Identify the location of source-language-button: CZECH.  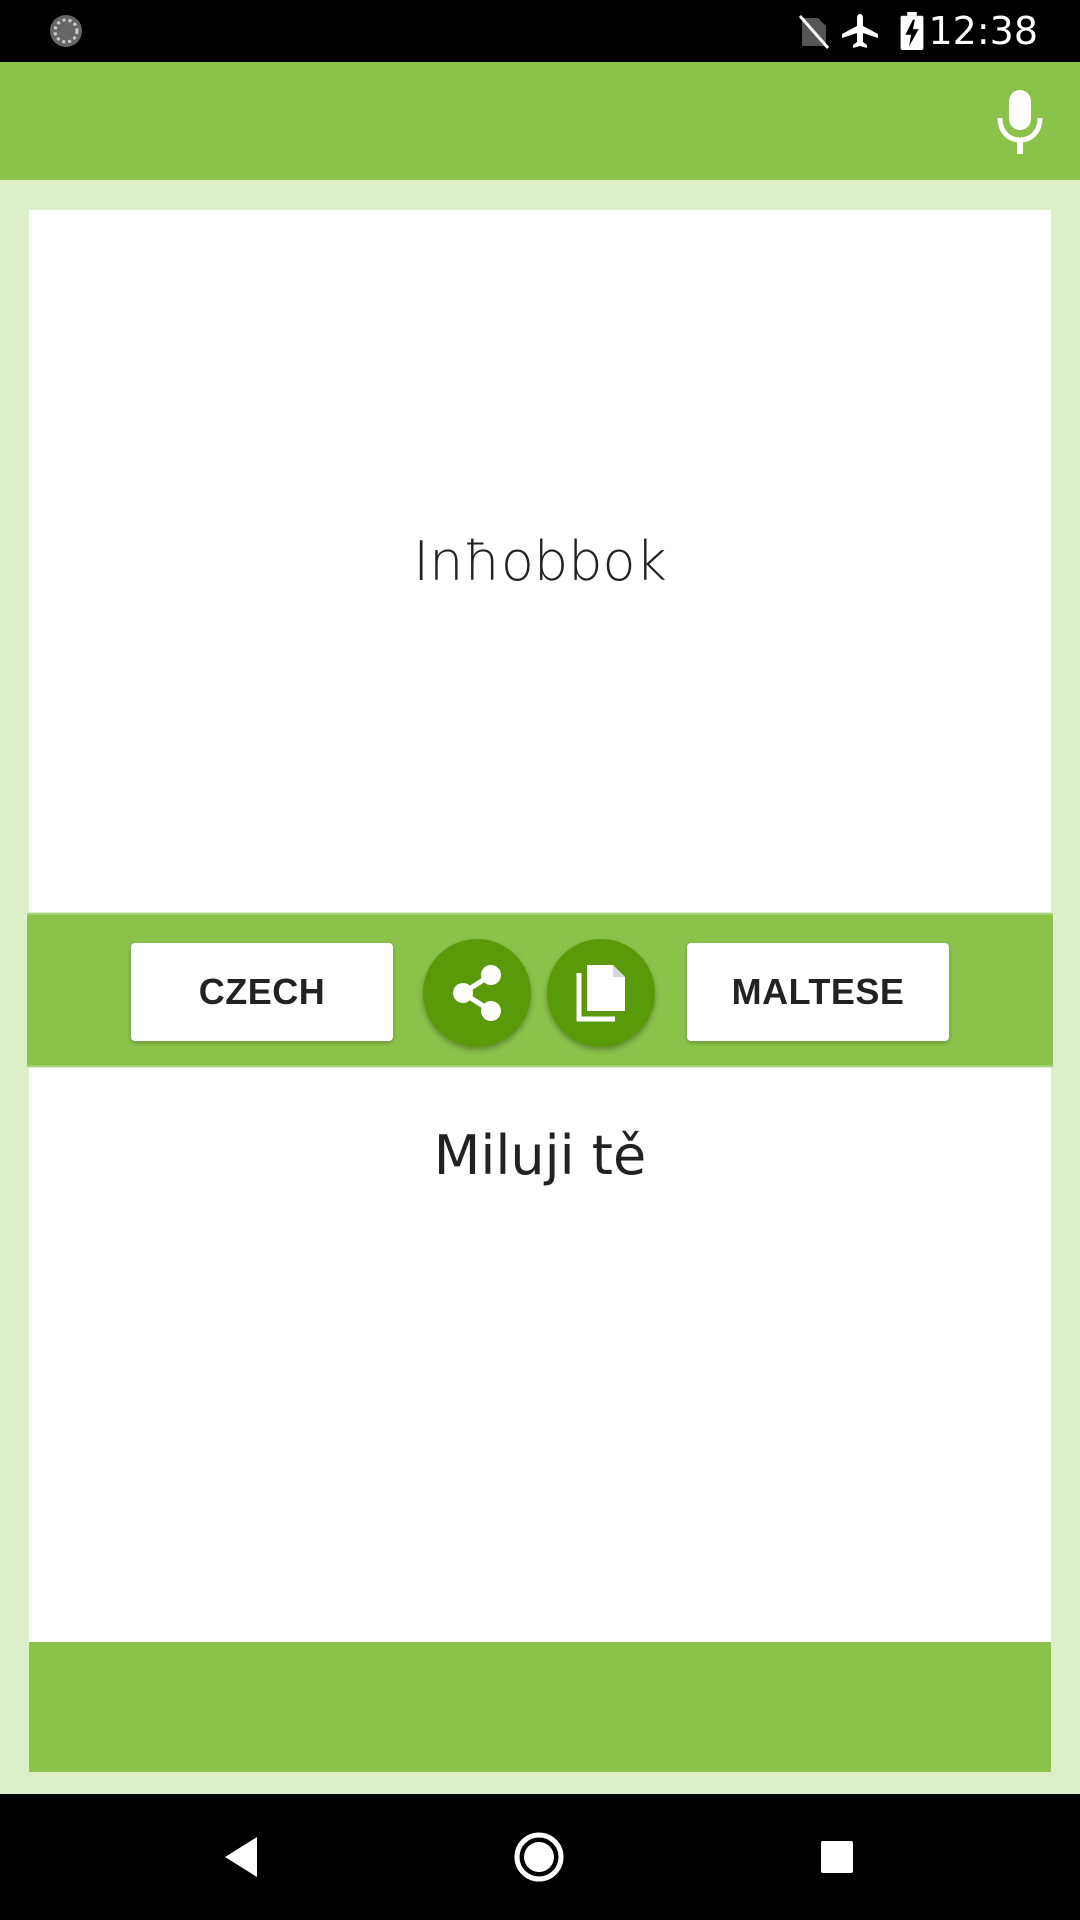
(262, 992).